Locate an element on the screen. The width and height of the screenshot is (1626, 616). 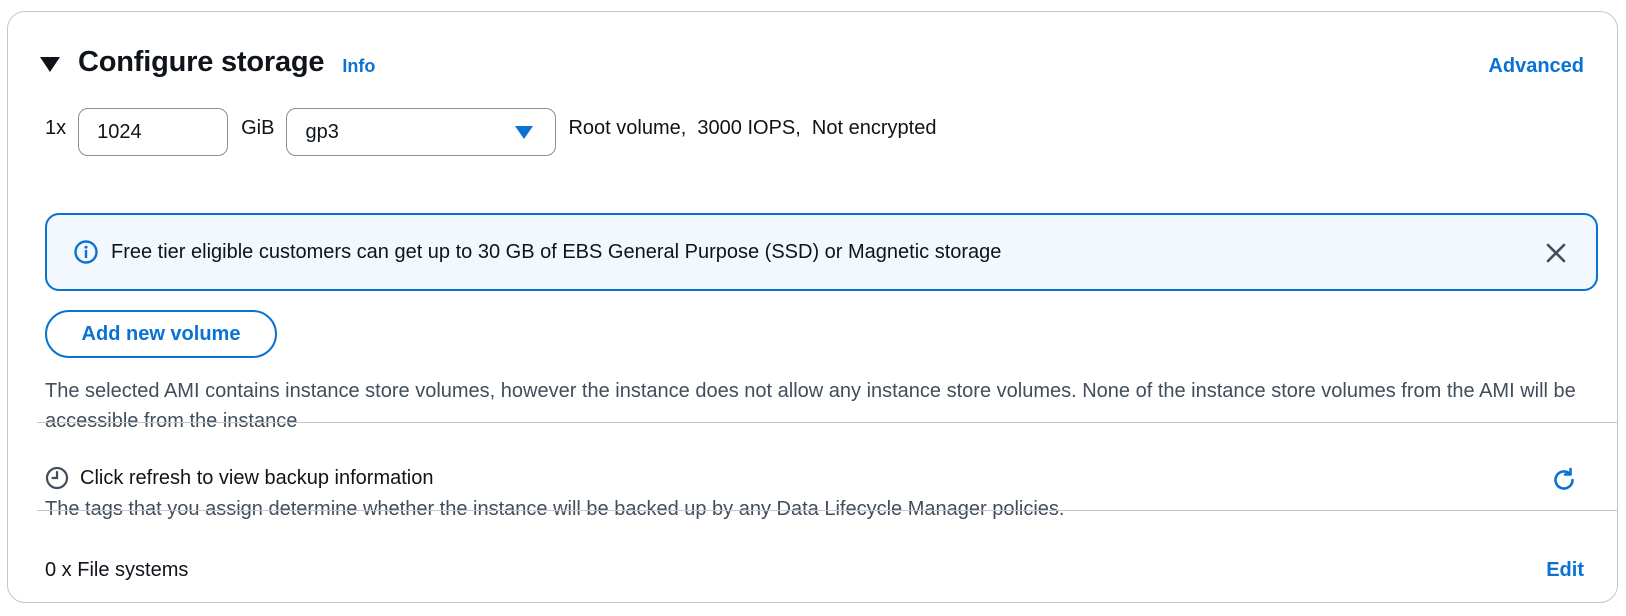
volume-multiplier: 1x is located at coordinates (56, 127).